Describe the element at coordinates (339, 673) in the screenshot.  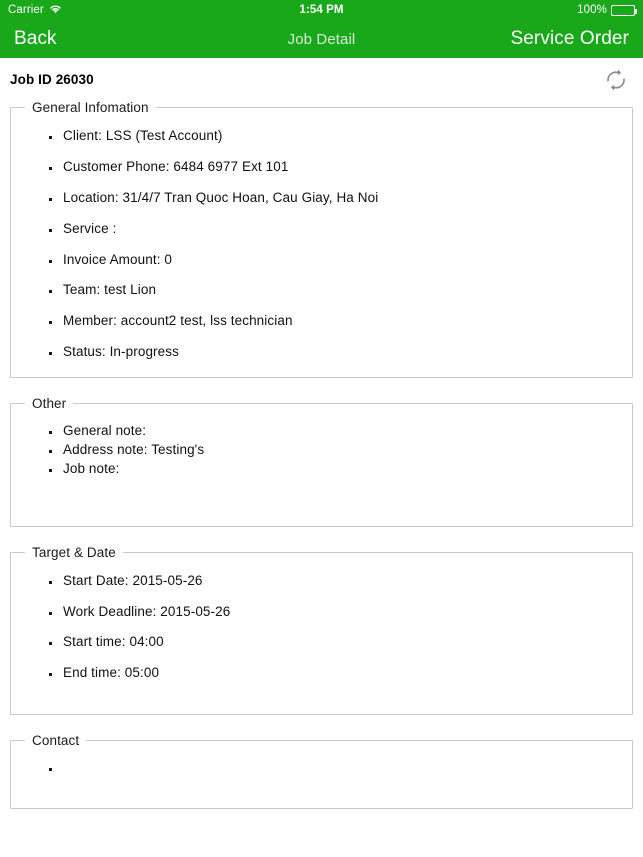
I see `list-item: End time: 05:00` at that location.